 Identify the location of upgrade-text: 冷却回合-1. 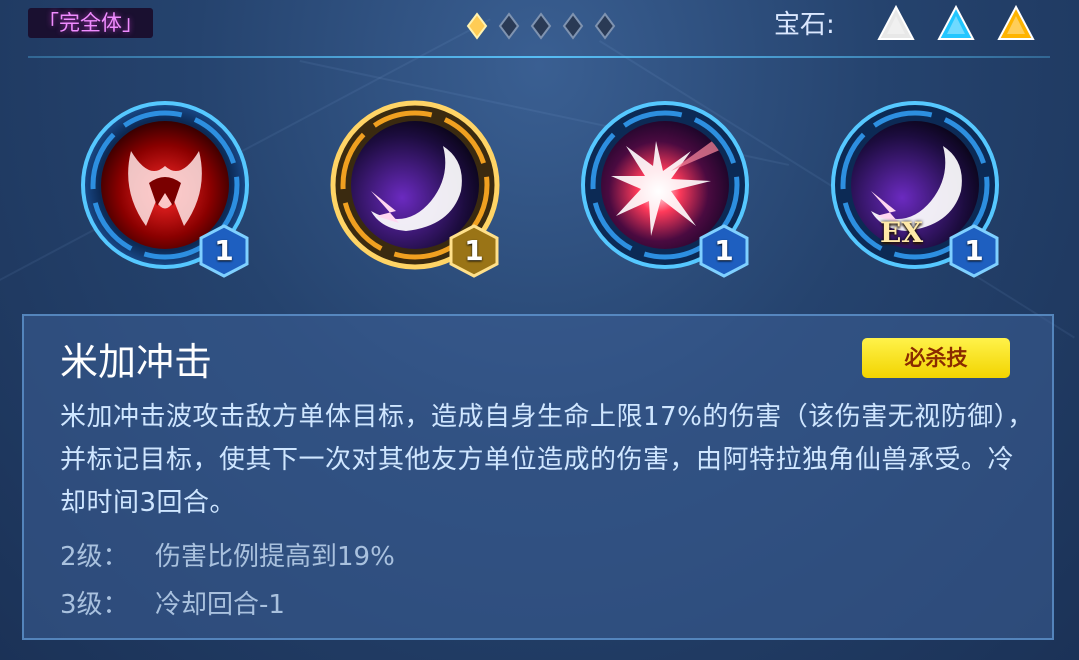
(220, 605).